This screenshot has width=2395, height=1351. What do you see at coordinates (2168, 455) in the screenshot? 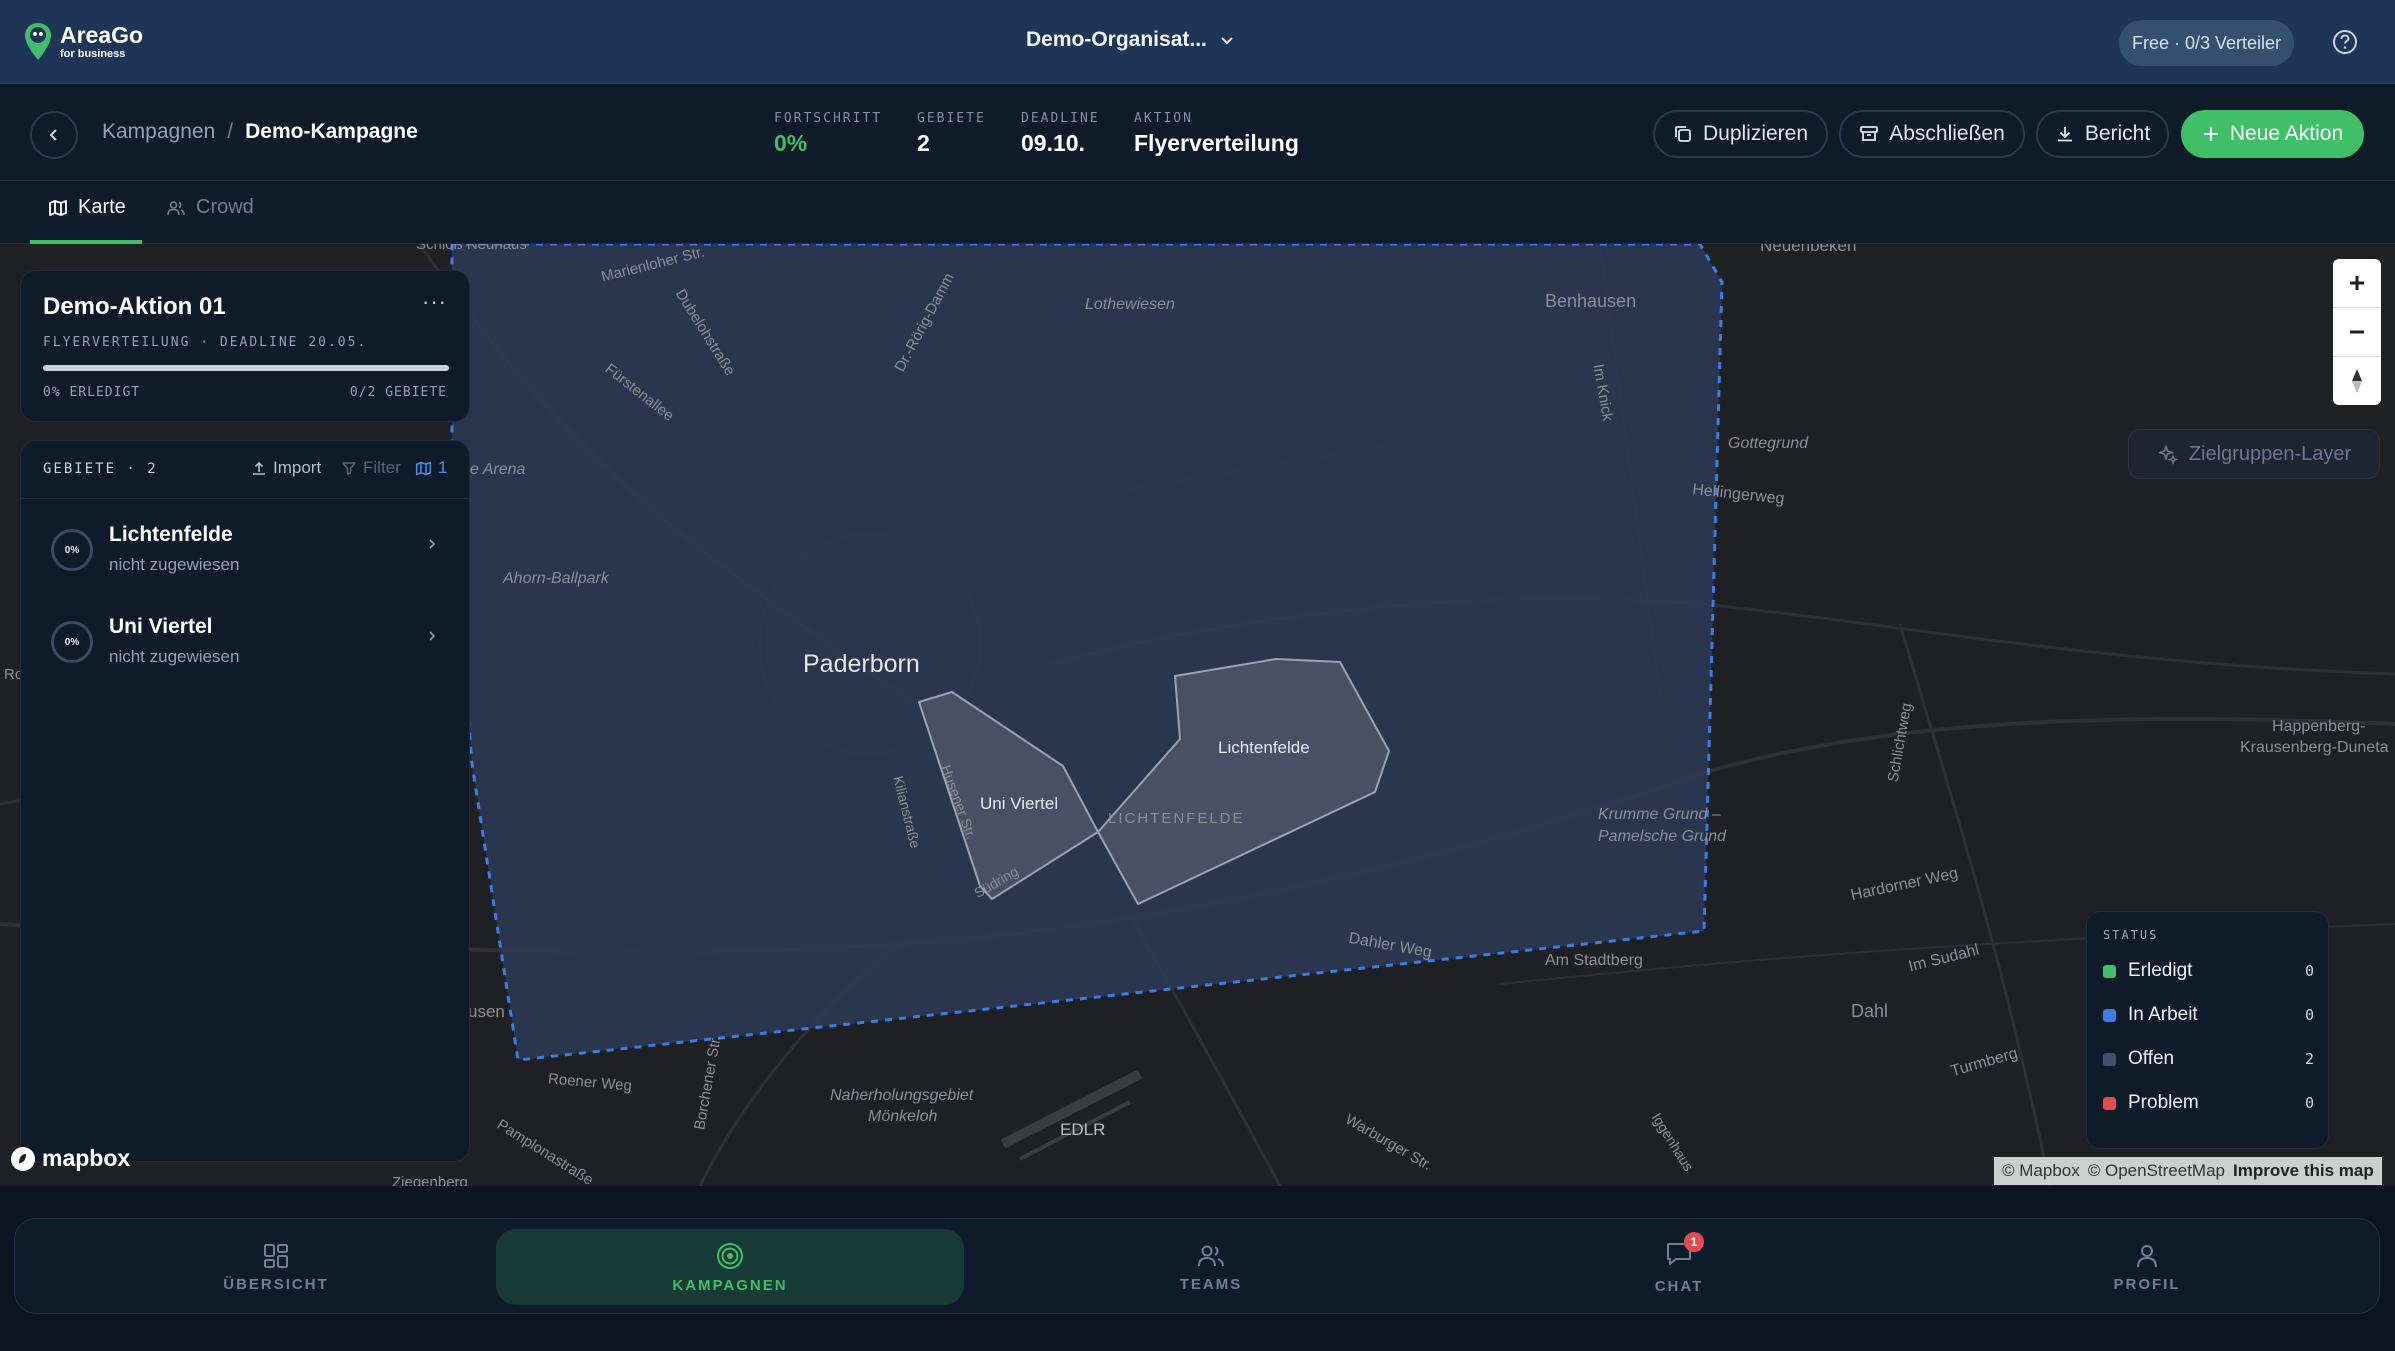
I see `sparkles-icon` at bounding box center [2168, 455].